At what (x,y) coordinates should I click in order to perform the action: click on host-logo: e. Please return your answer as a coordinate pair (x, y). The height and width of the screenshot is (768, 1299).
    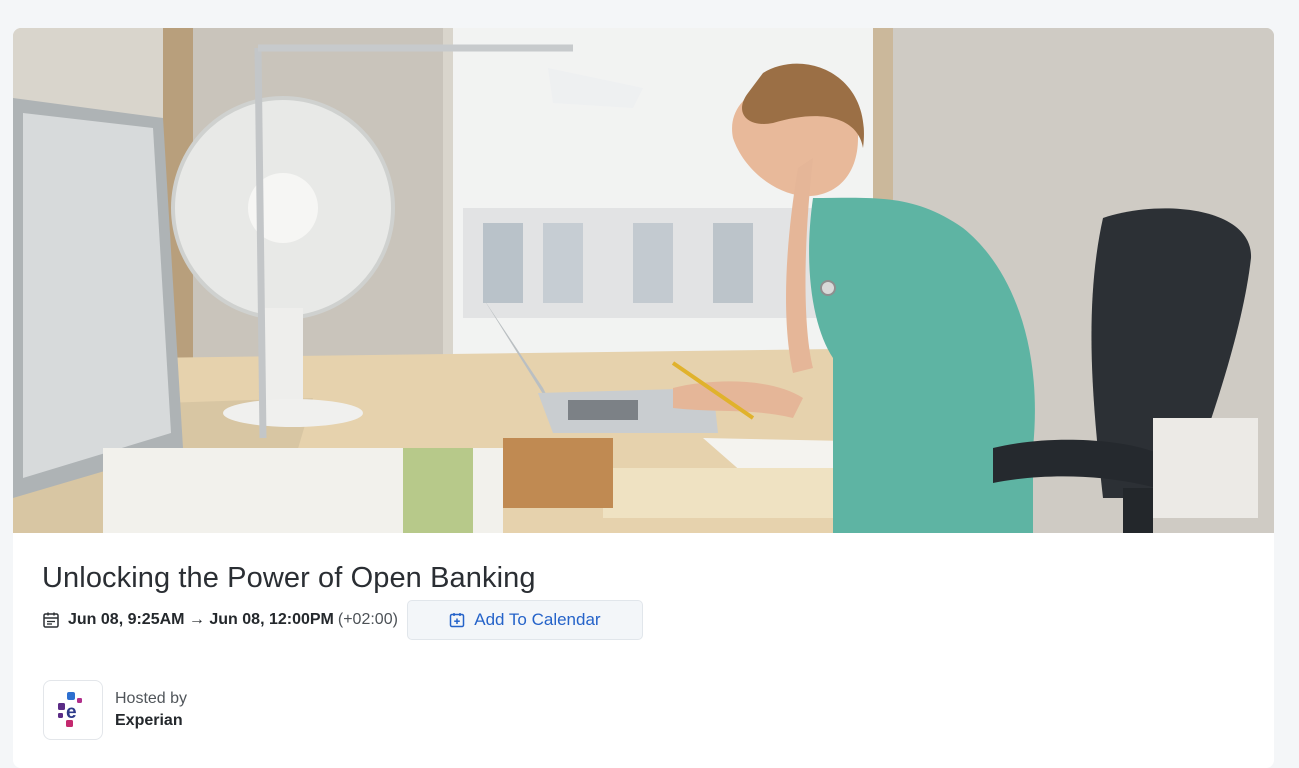
    Looking at the image, I should click on (73, 710).